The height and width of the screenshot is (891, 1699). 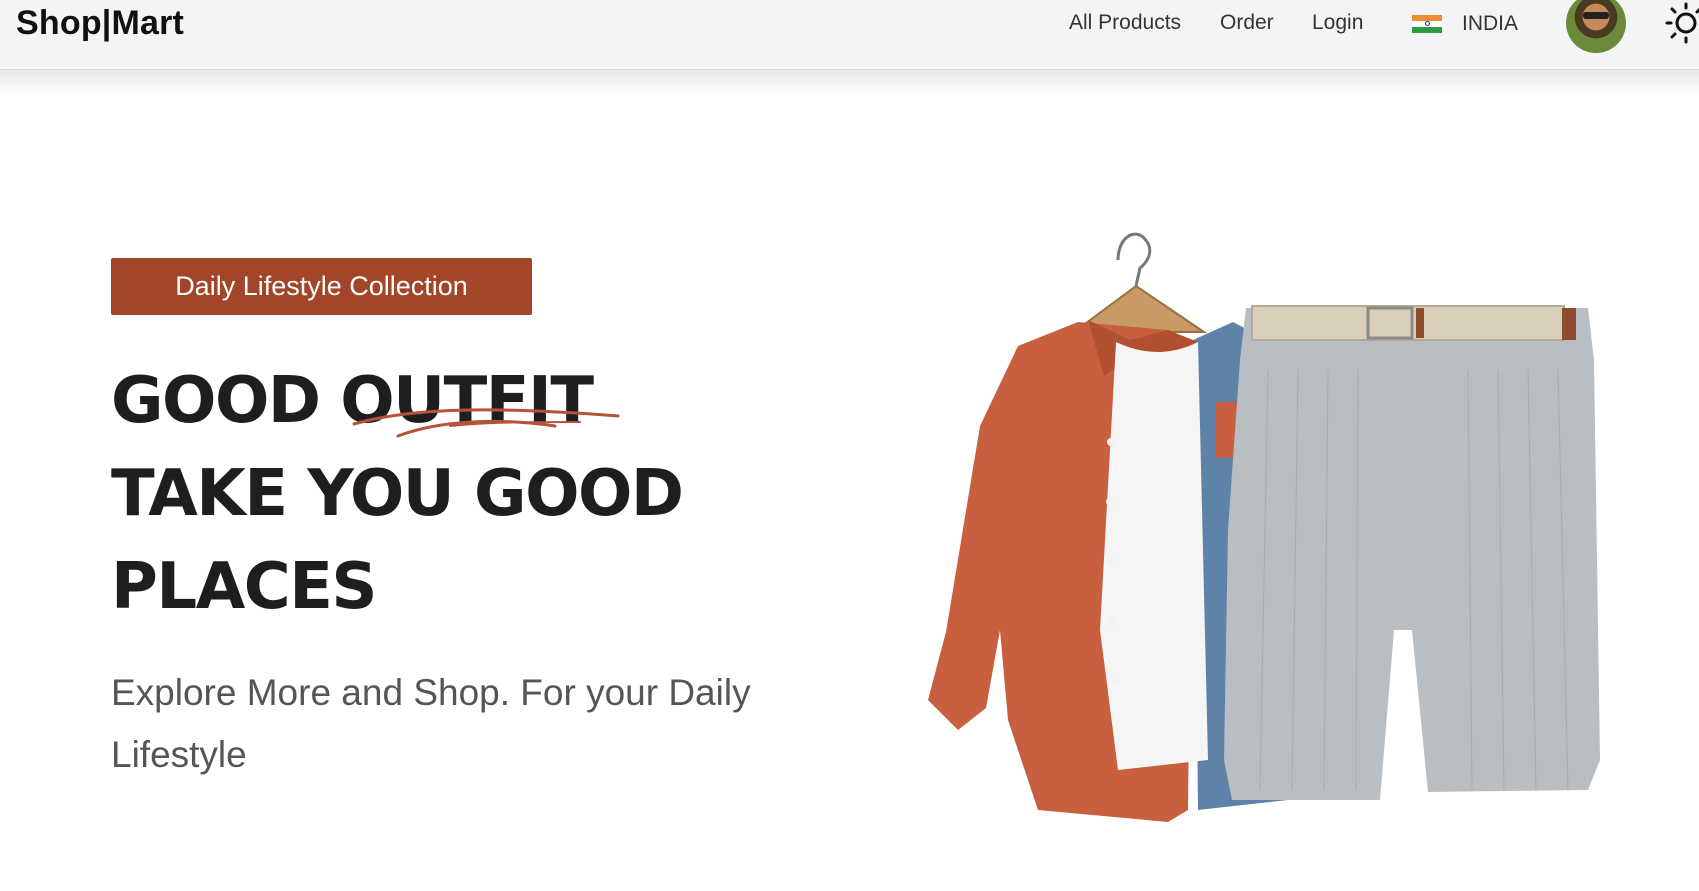 I want to click on site-logo: Shop|Mart, so click(x=100, y=23).